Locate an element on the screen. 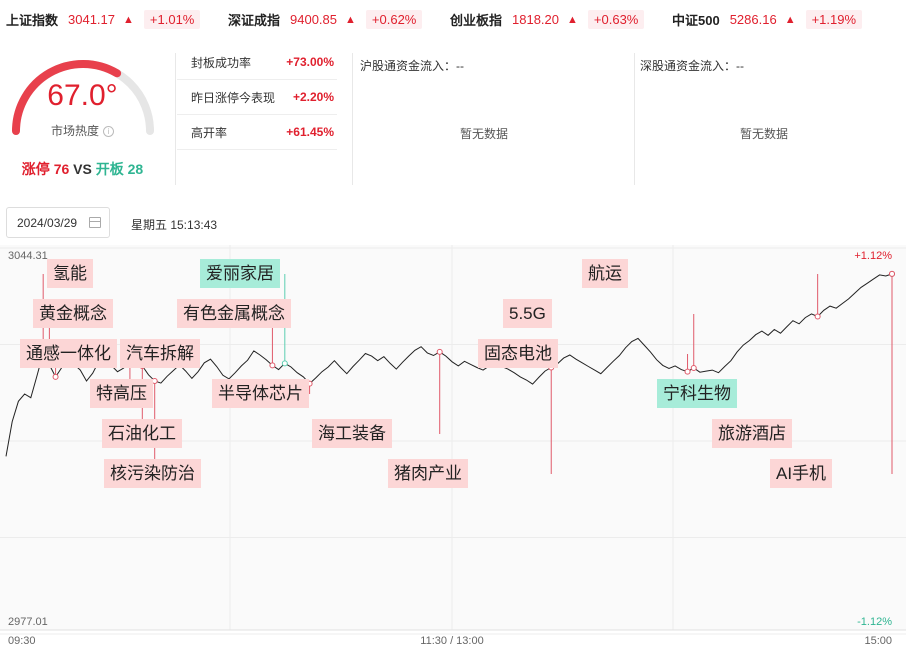 This screenshot has height=669, width=906. heat-value: 67.0° is located at coordinates (82, 95).